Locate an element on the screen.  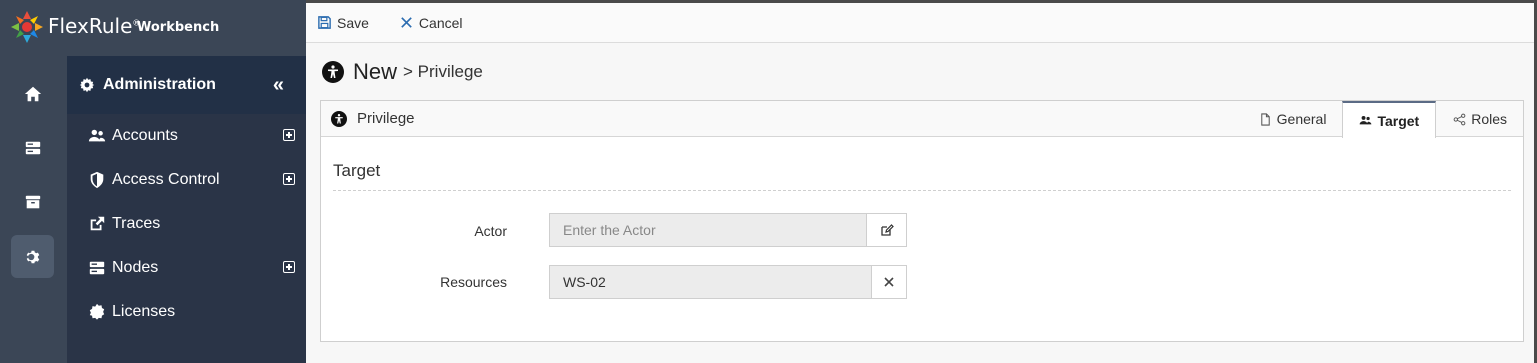
brand-subtitle: Workbench is located at coordinates (178, 27).